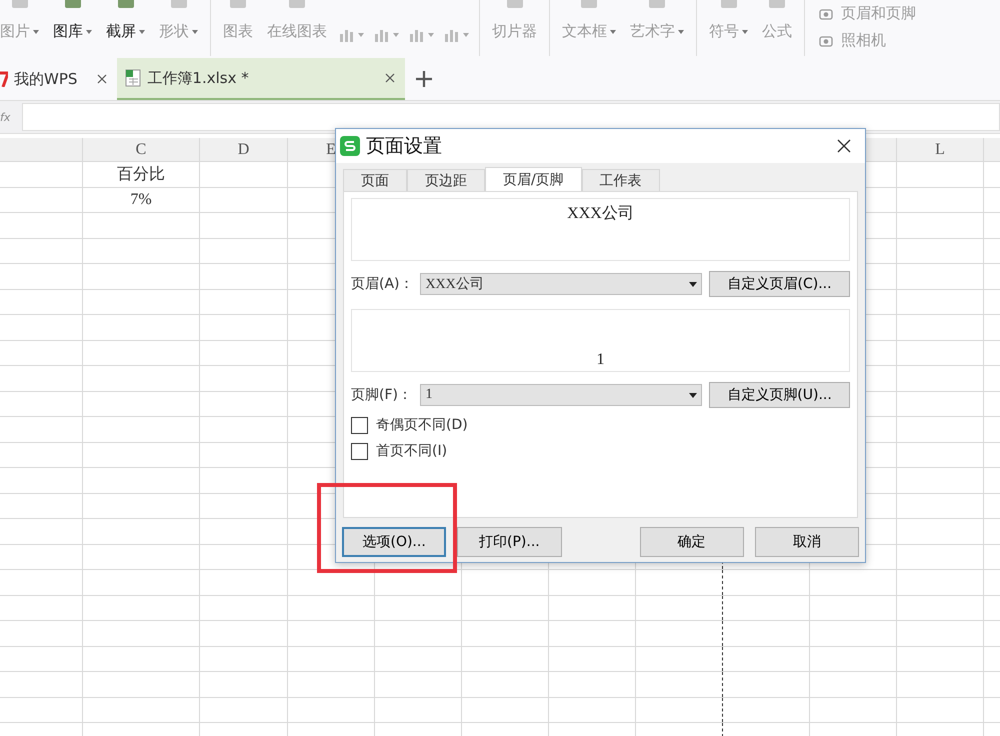 This screenshot has height=736, width=1000. What do you see at coordinates (533, 179) in the screenshot?
I see `dialog-tab: 页眉/页脚` at bounding box center [533, 179].